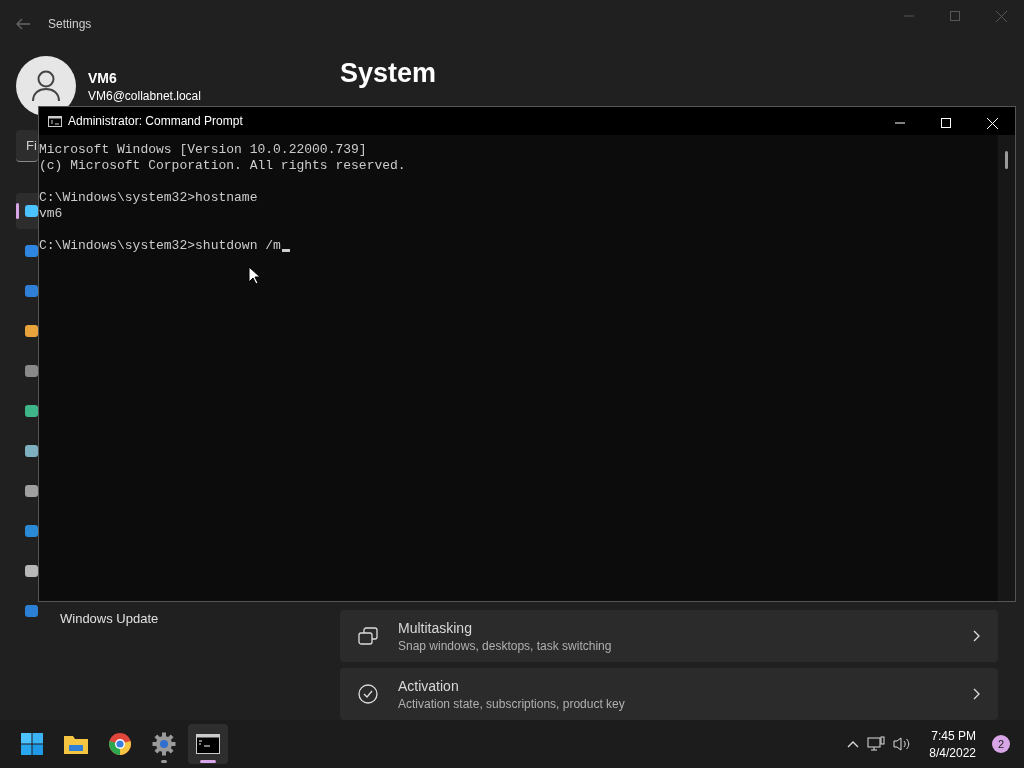 The width and height of the screenshot is (1024, 768). I want to click on mouse-pointer-icon, so click(254, 275).